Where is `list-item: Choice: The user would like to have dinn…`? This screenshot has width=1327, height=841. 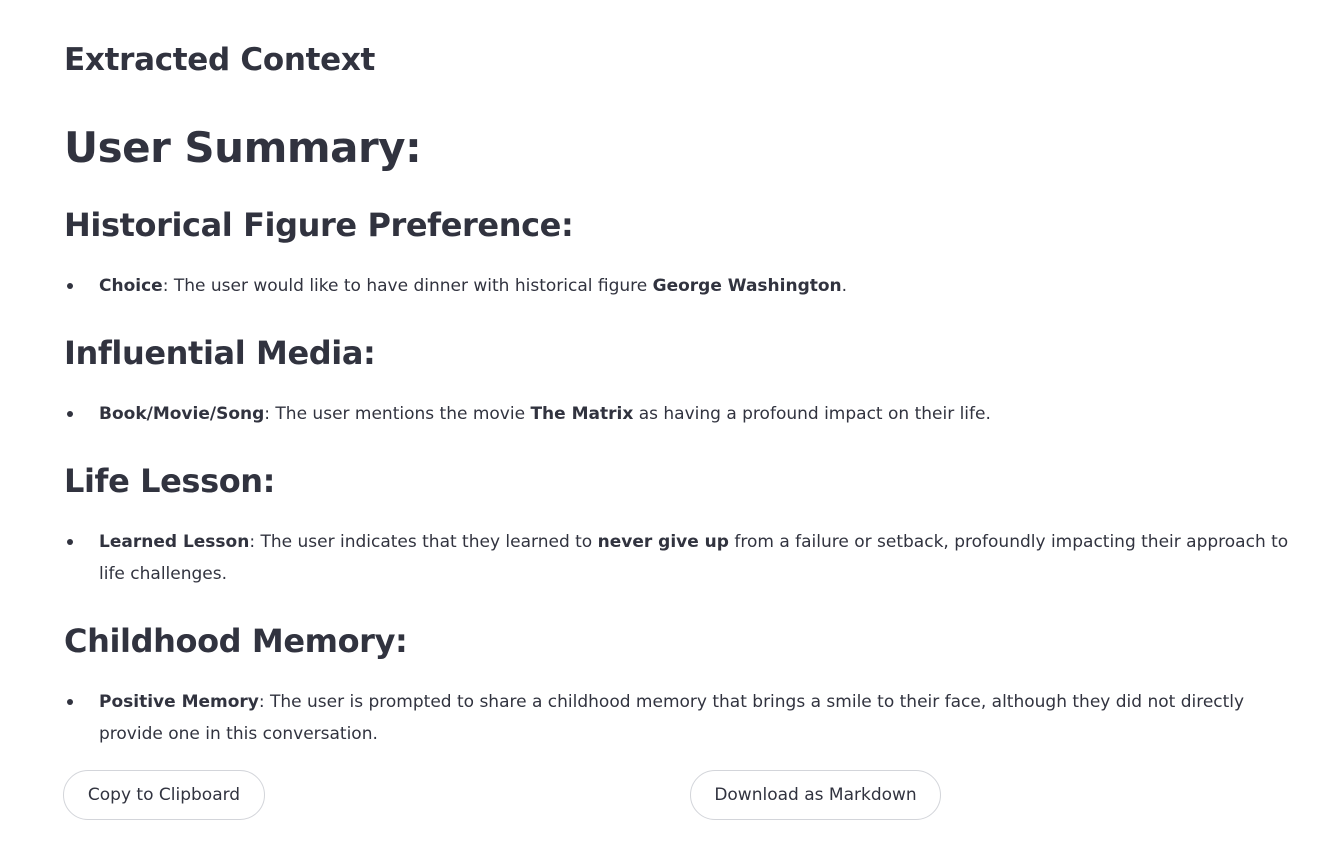 list-item: Choice: The user would like to have dinn… is located at coordinates (686, 286).